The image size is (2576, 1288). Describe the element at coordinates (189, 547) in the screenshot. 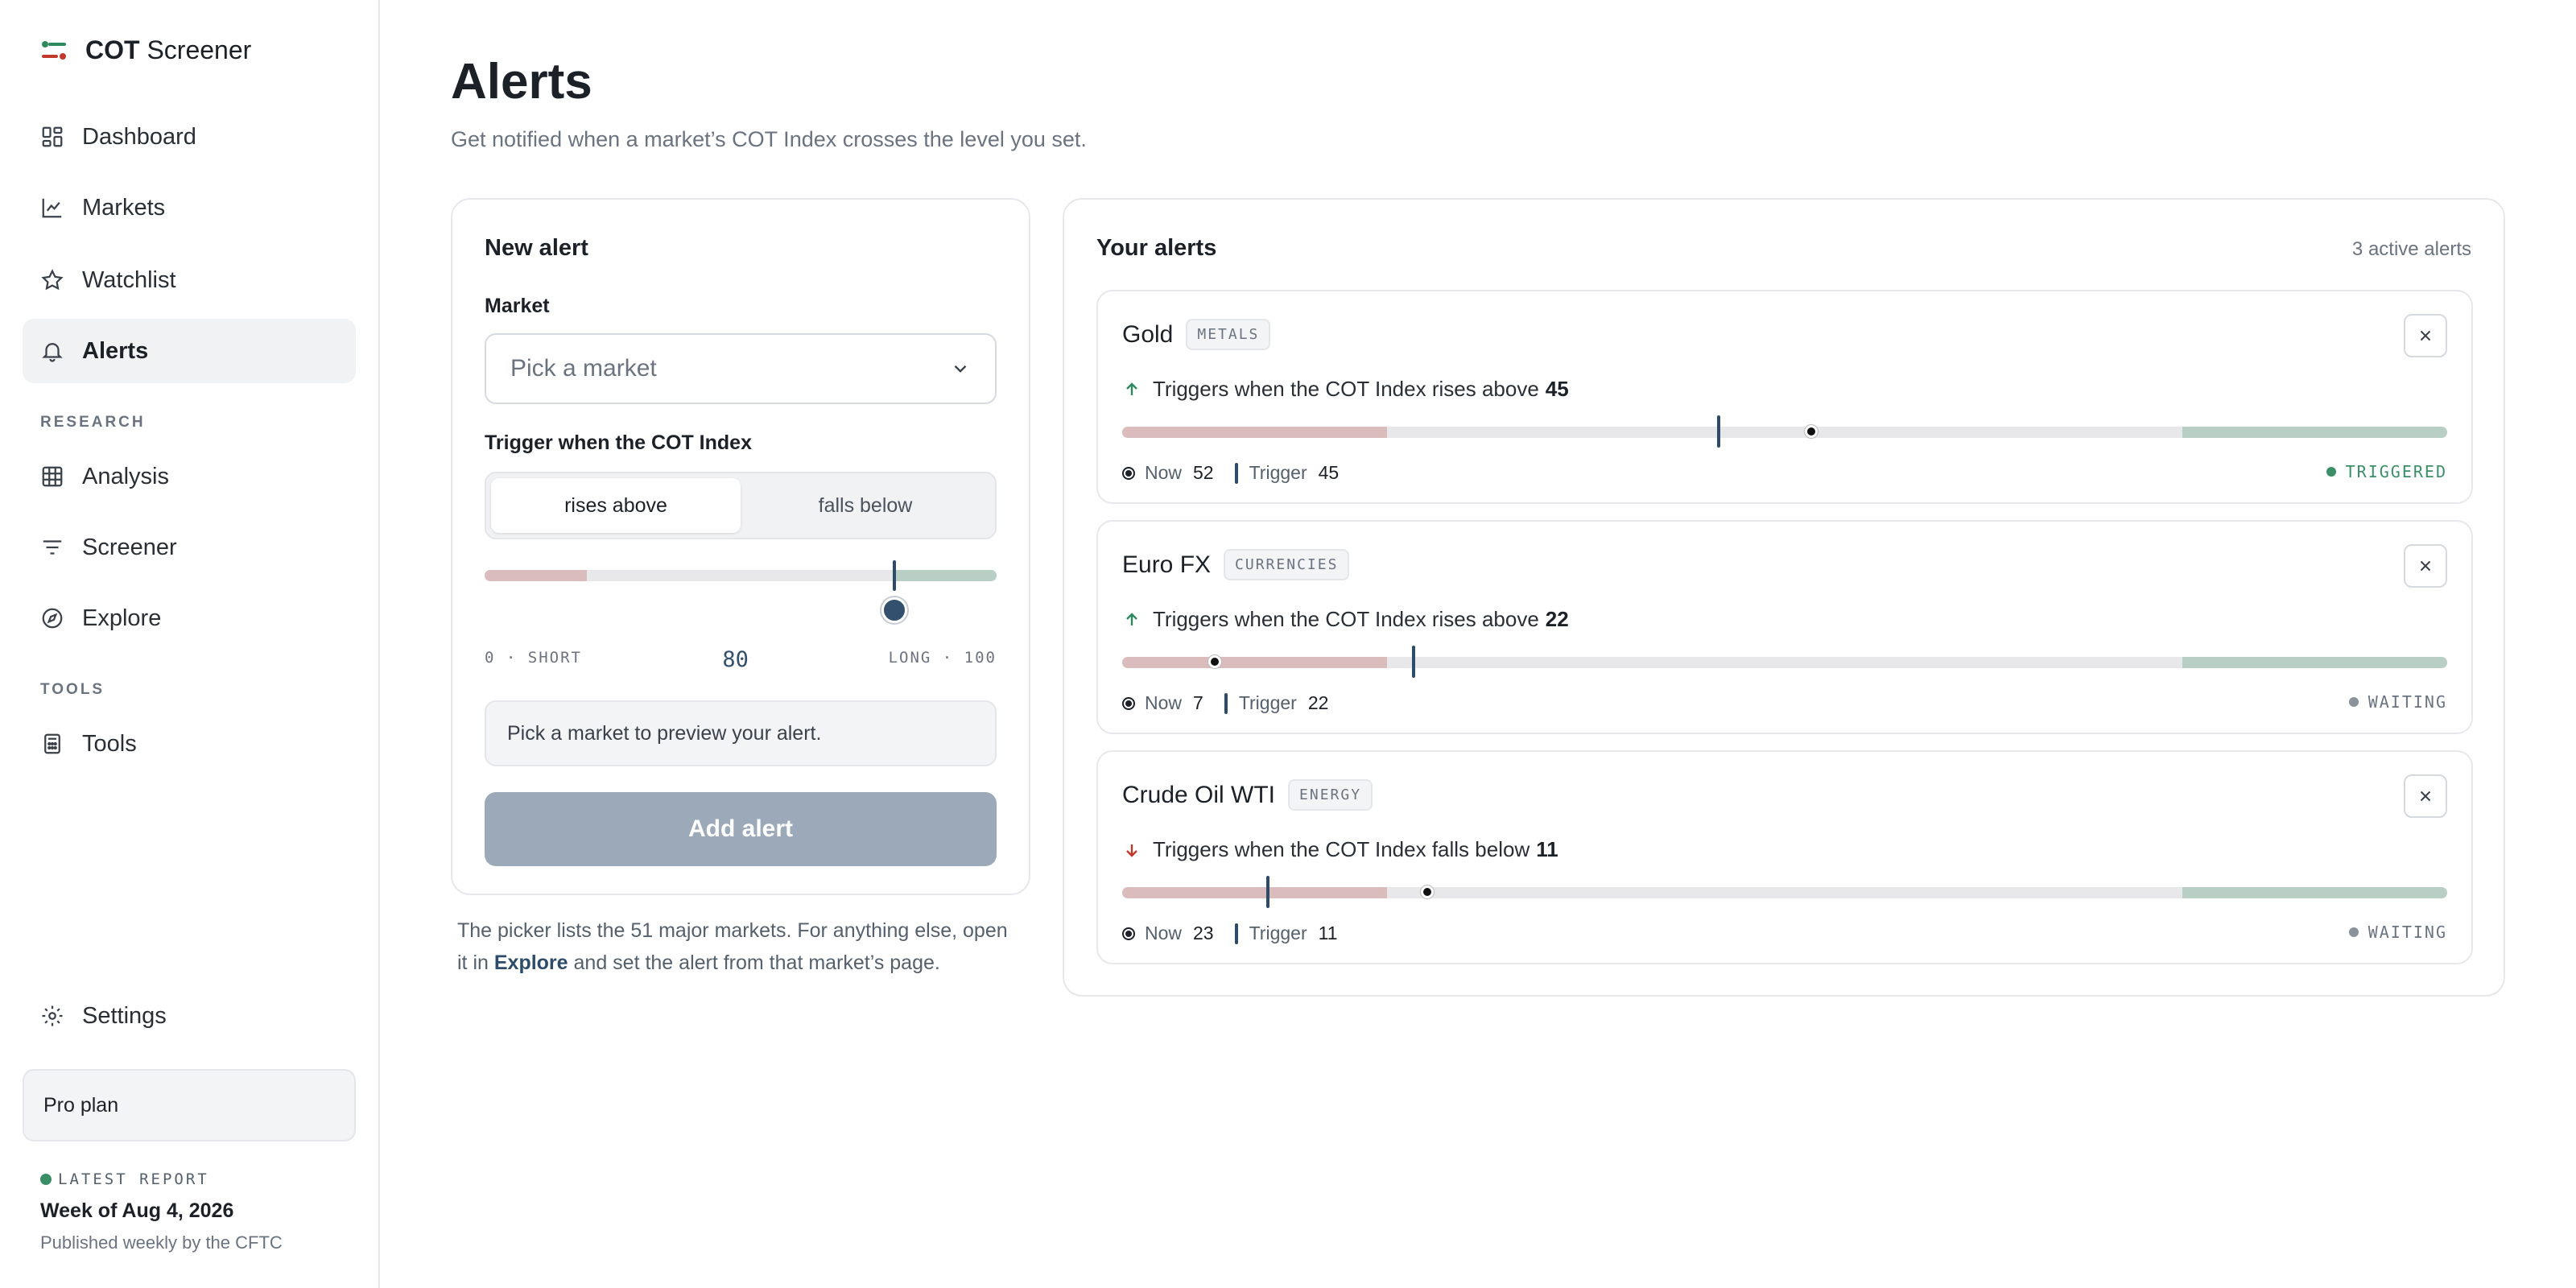

I see `sidebar-item-screener: Screener` at that location.